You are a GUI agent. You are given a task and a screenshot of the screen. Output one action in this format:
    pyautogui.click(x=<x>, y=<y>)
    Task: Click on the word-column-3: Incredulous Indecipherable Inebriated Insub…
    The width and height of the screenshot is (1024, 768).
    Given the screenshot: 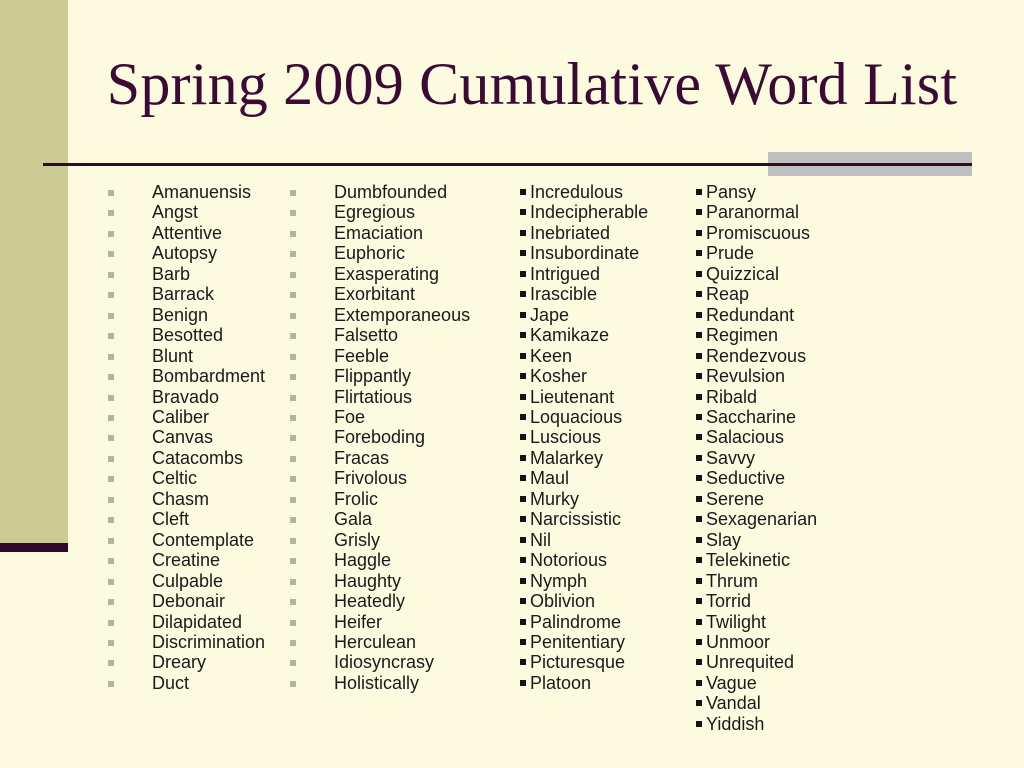 What is the action you would take?
    pyautogui.click(x=607, y=437)
    